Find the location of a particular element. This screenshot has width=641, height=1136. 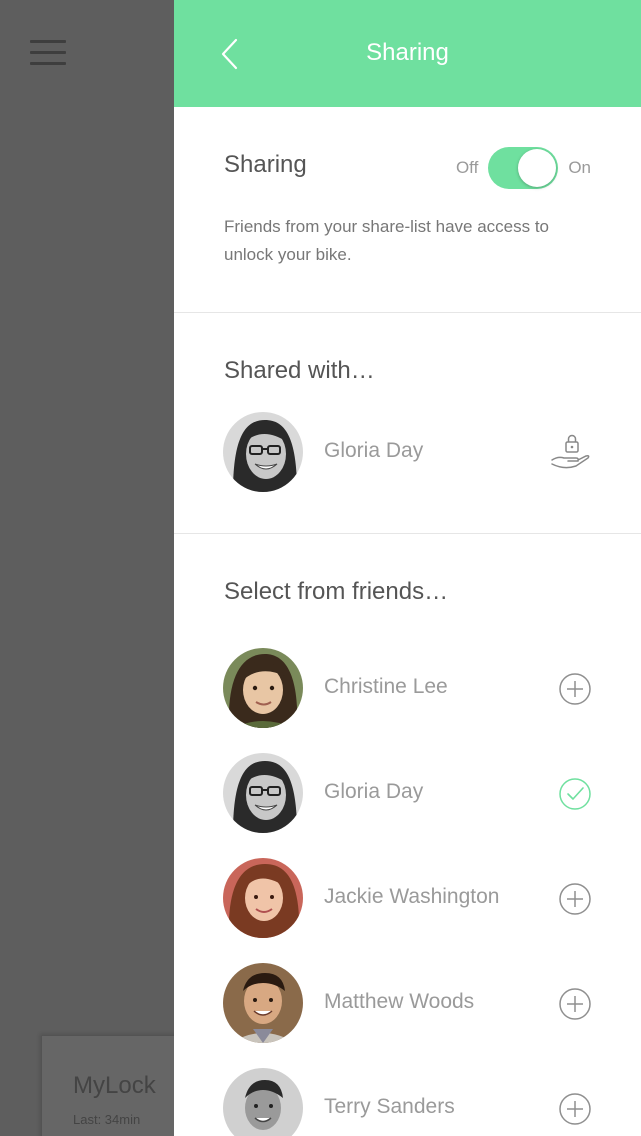

lock-last-used: Last: 34min is located at coordinates (107, 1119).